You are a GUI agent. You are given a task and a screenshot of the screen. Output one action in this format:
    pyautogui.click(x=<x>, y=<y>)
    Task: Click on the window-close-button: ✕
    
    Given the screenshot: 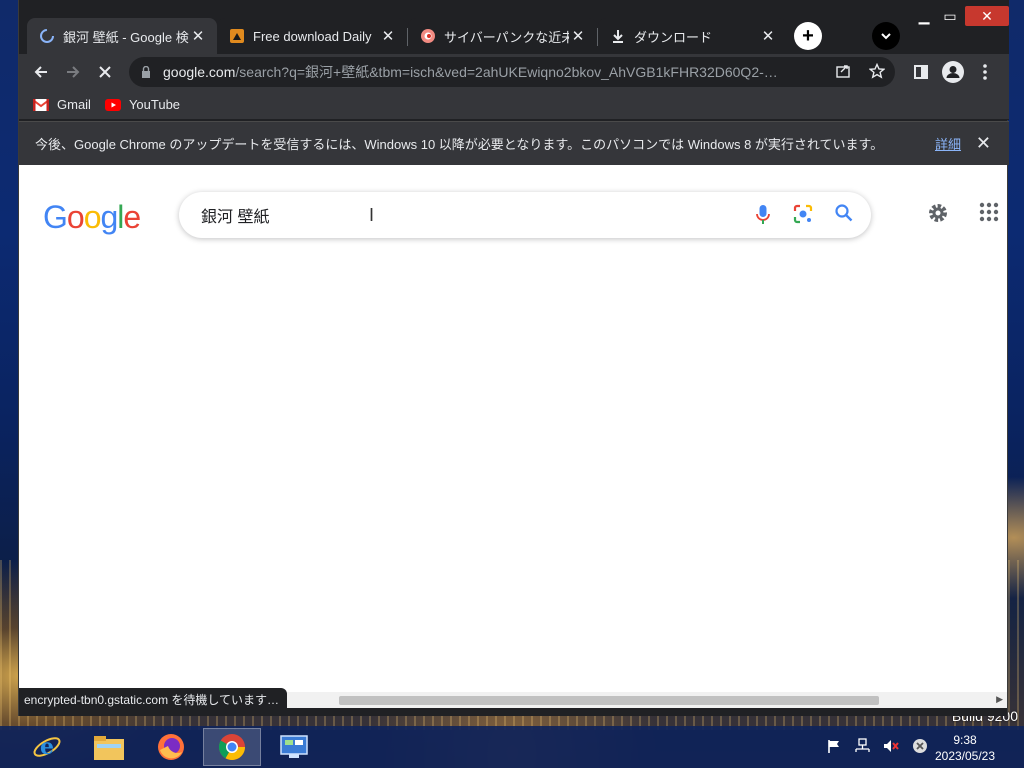 What is the action you would take?
    pyautogui.click(x=987, y=16)
    